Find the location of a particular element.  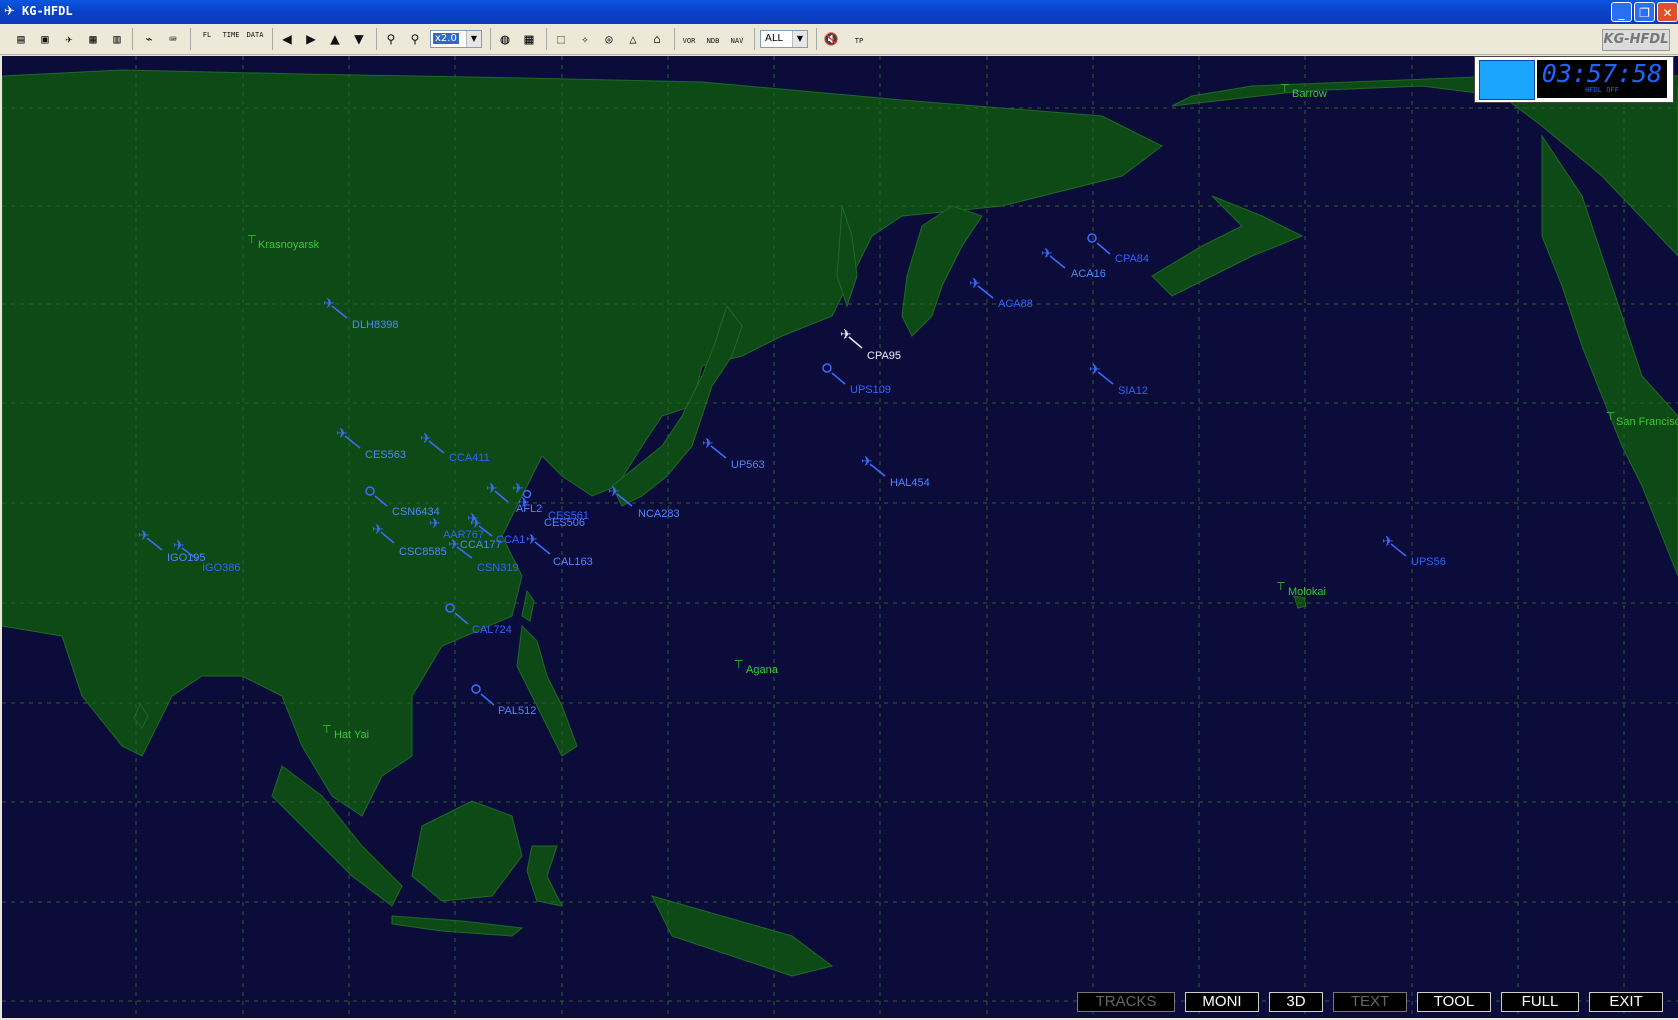

full-button: FULL is located at coordinates (1540, 1002).